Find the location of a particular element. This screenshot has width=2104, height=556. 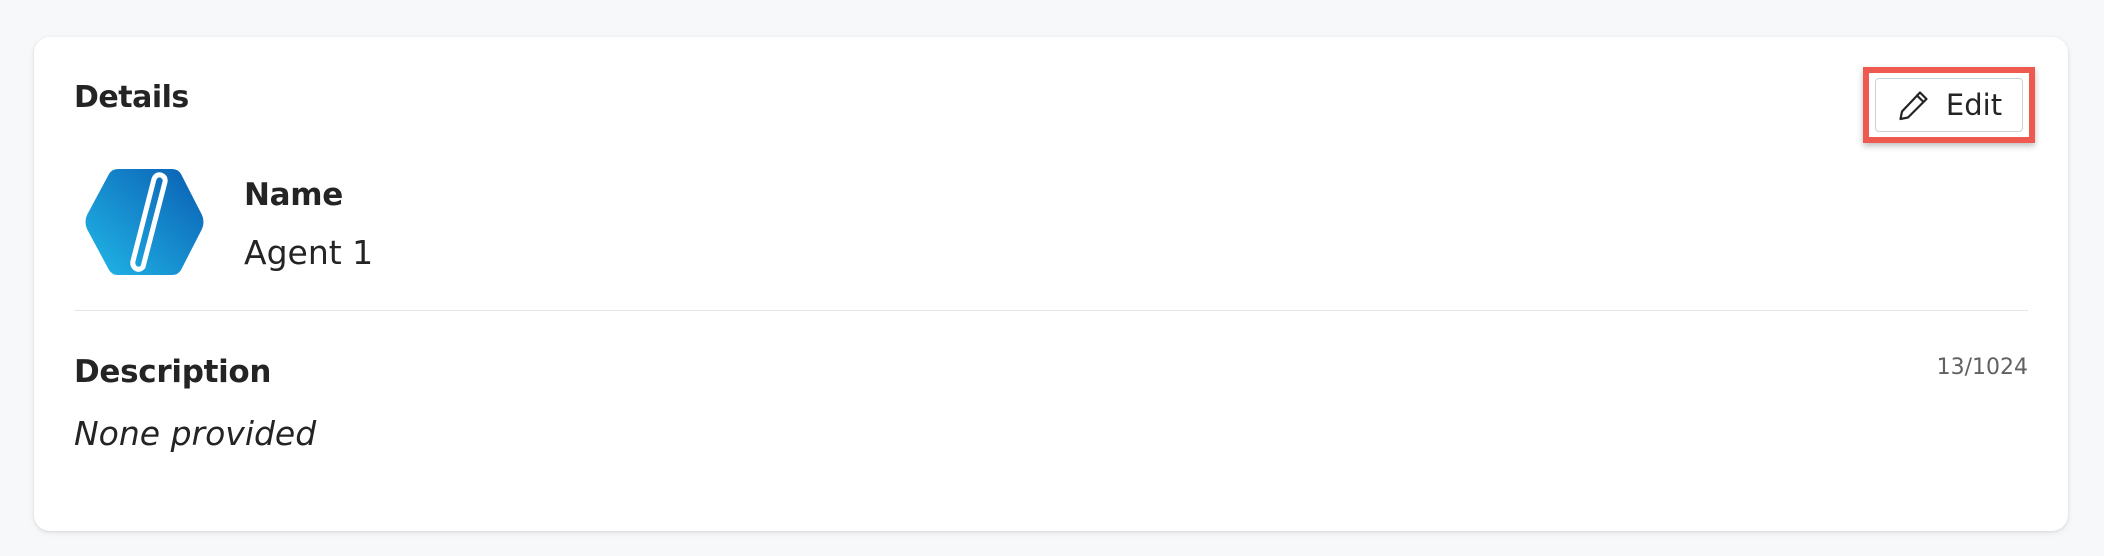

section-divider is located at coordinates (1051, 310).